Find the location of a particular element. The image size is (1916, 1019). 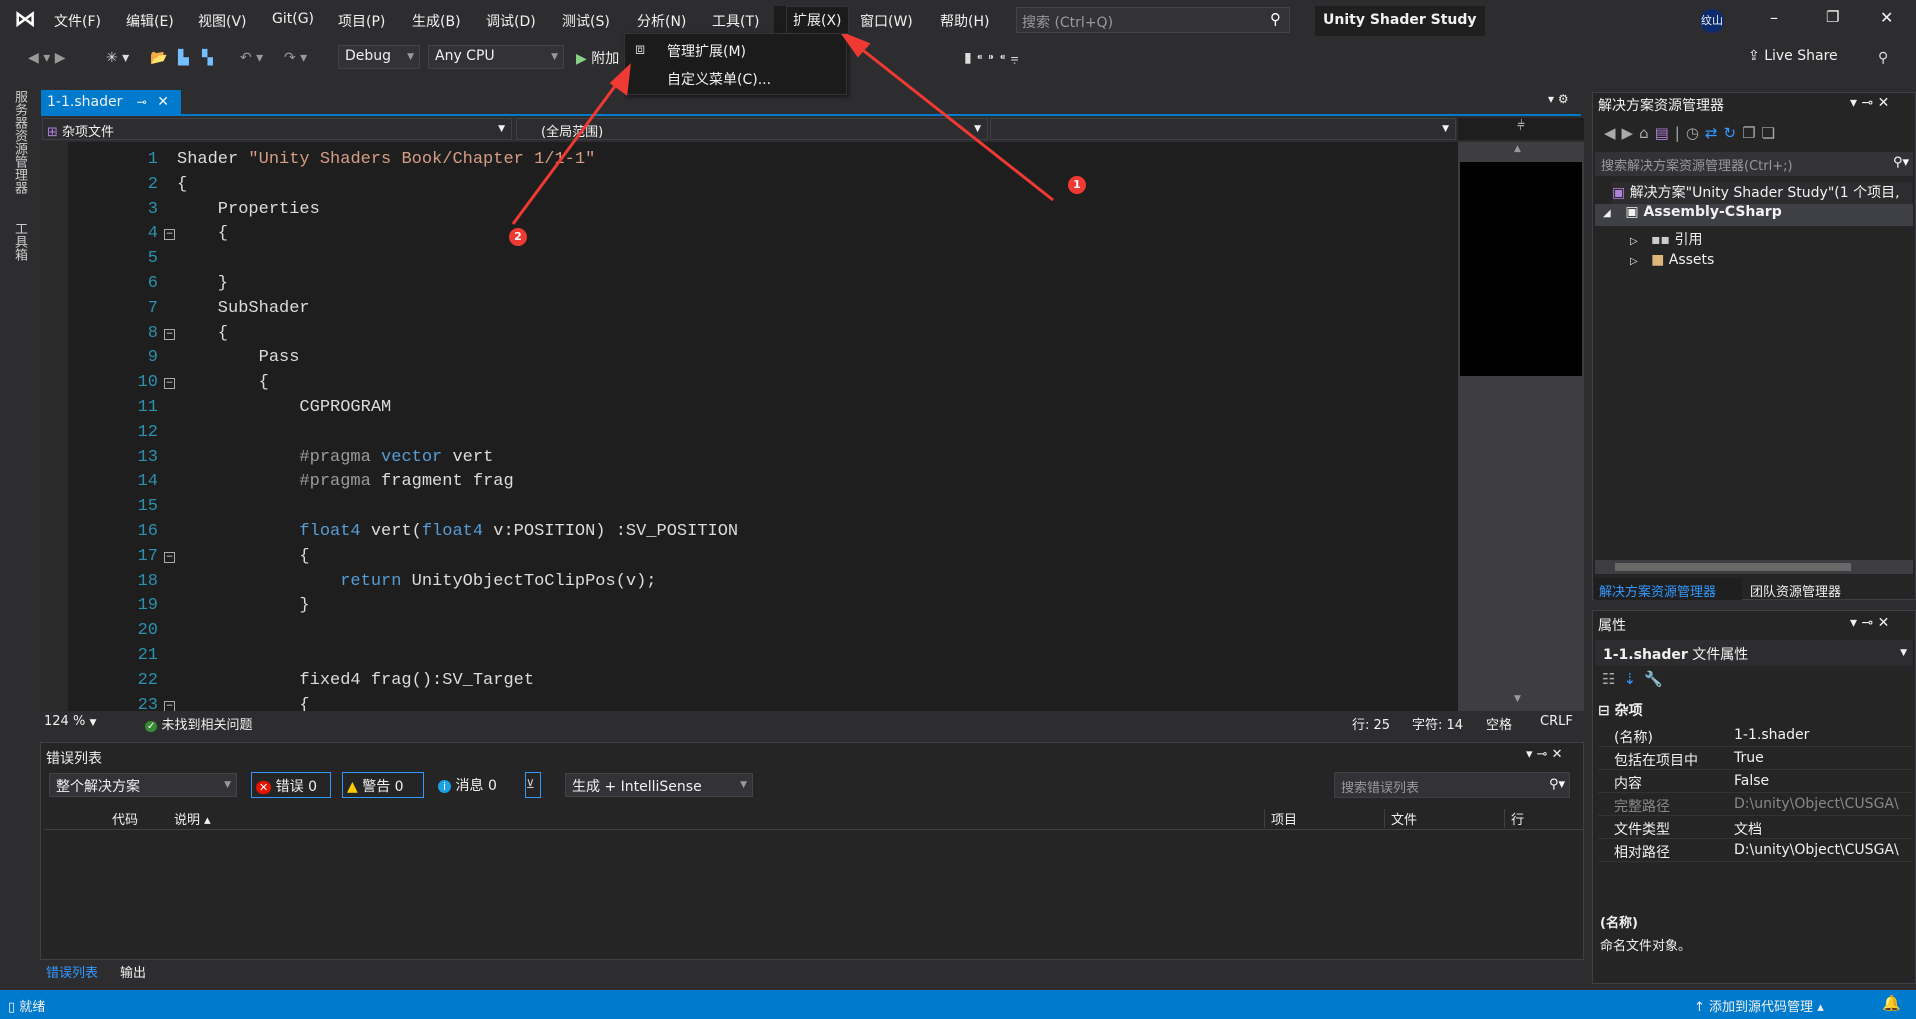

messages-filter-button: i 消息 0 is located at coordinates (474, 785).